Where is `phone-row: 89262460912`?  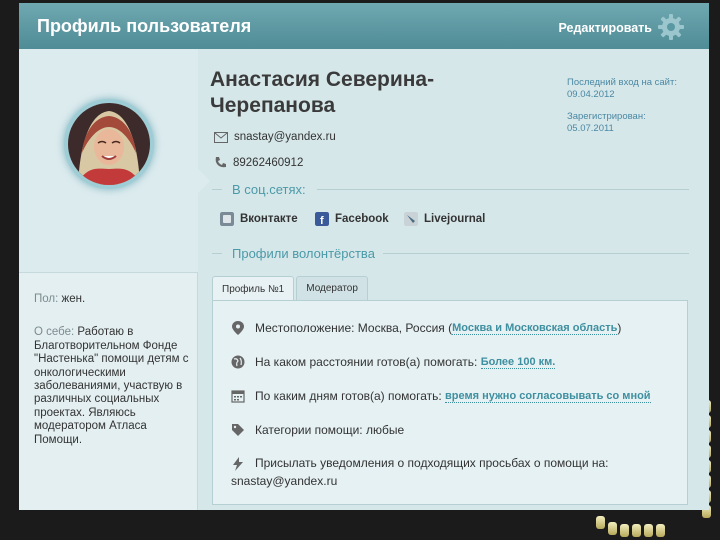 phone-row: 89262460912 is located at coordinates (258, 162).